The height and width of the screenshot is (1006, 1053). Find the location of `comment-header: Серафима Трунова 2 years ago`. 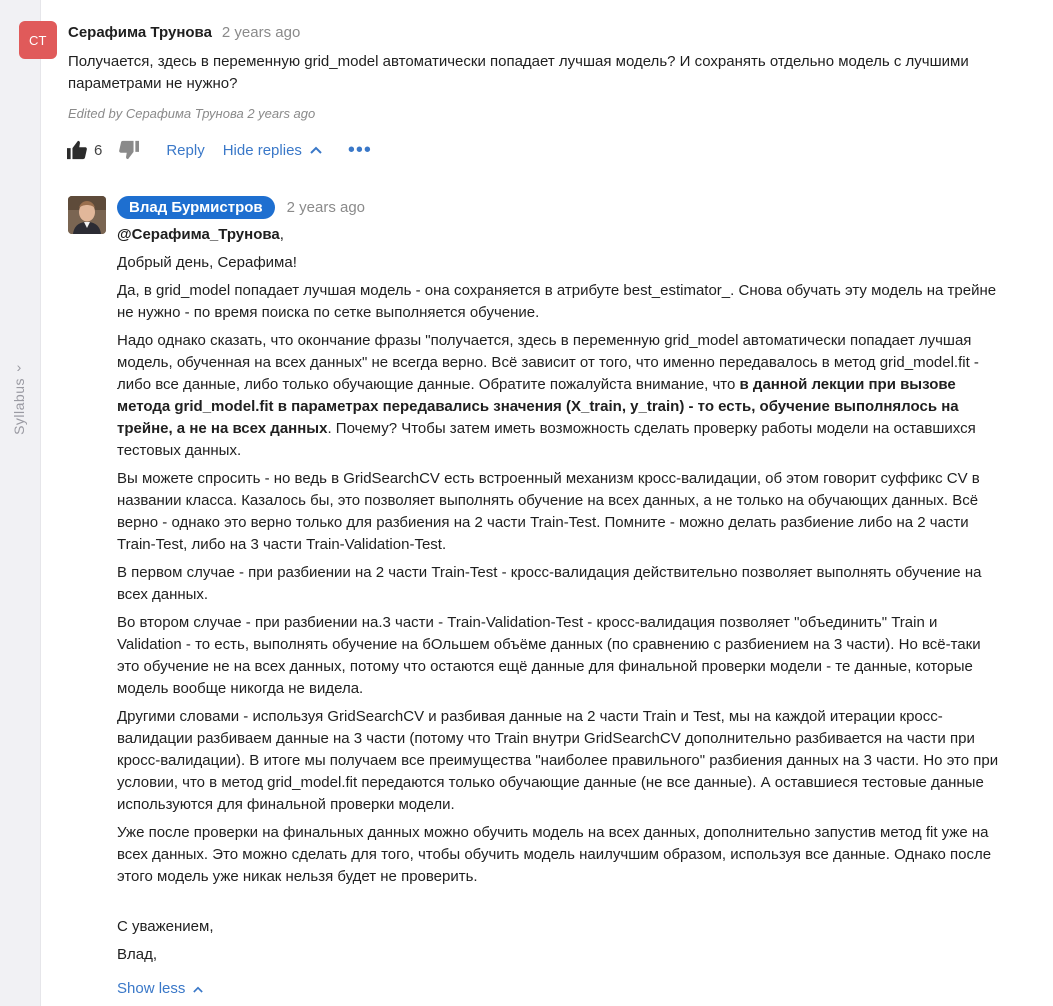

comment-header: Серафима Трунова 2 years ago is located at coordinates (184, 32).